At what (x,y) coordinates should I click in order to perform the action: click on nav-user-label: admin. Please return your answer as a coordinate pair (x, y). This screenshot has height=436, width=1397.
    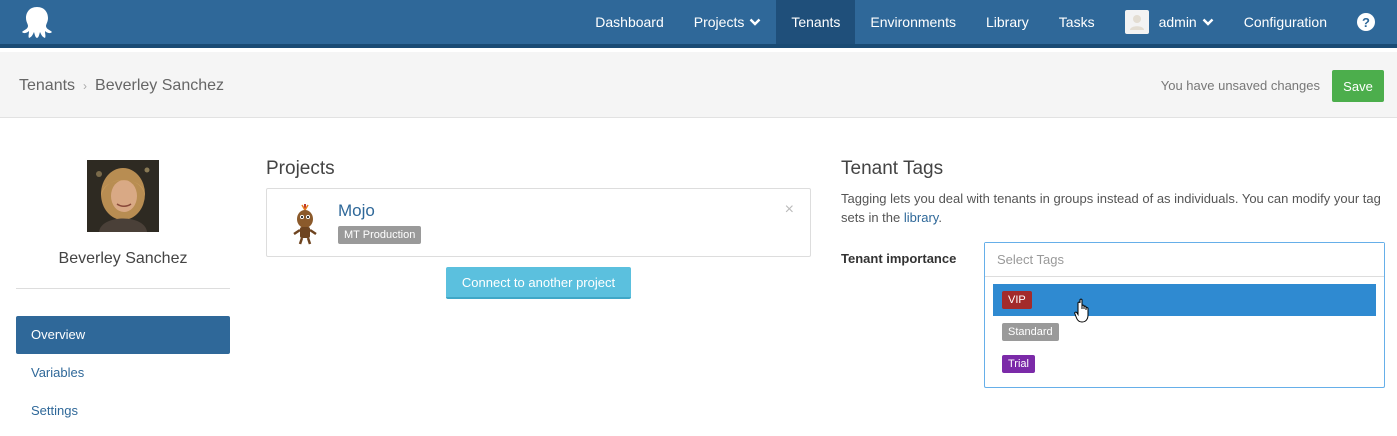
    Looking at the image, I should click on (1177, 22).